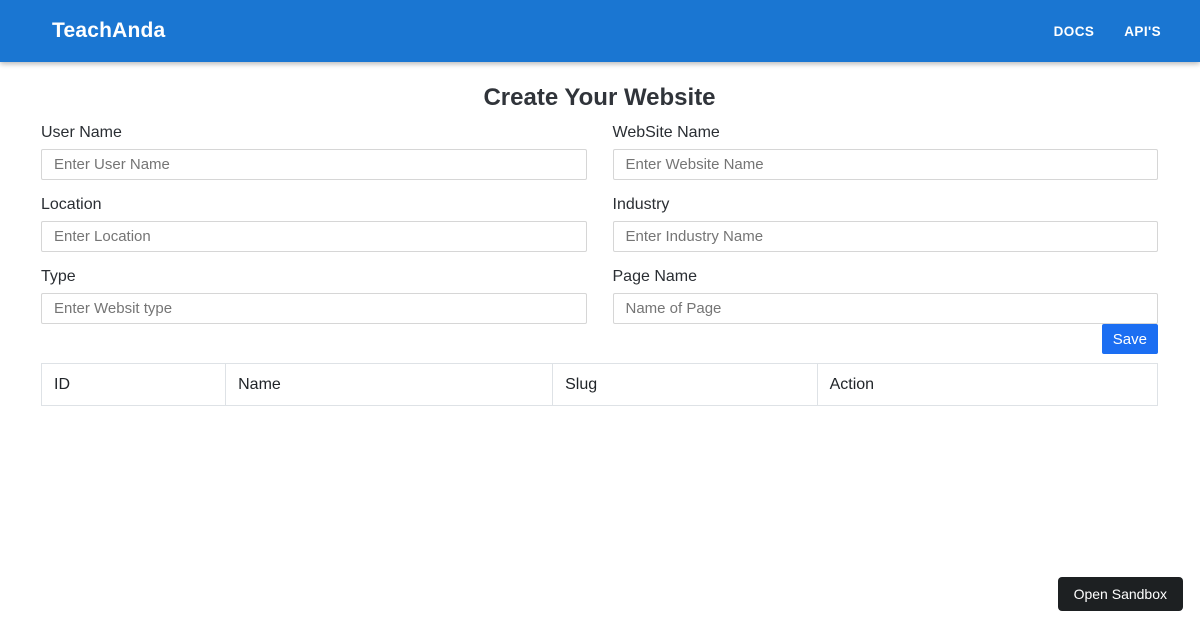 The height and width of the screenshot is (630, 1200). I want to click on nav-link-apis: API'S, so click(1142, 31).